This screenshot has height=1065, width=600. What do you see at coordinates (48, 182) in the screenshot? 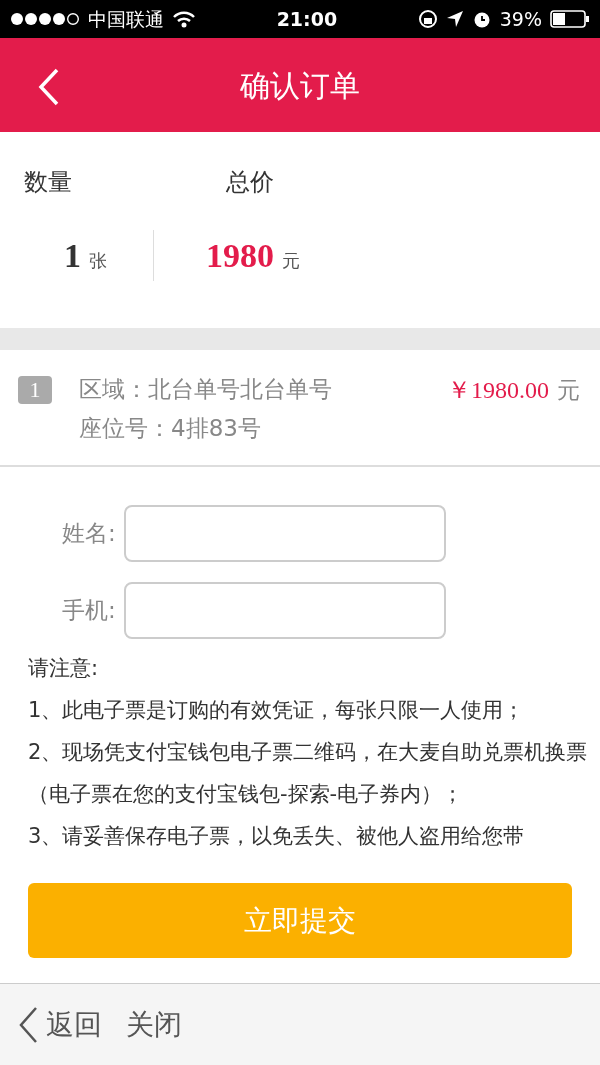
I see `quantity-label: 数量` at bounding box center [48, 182].